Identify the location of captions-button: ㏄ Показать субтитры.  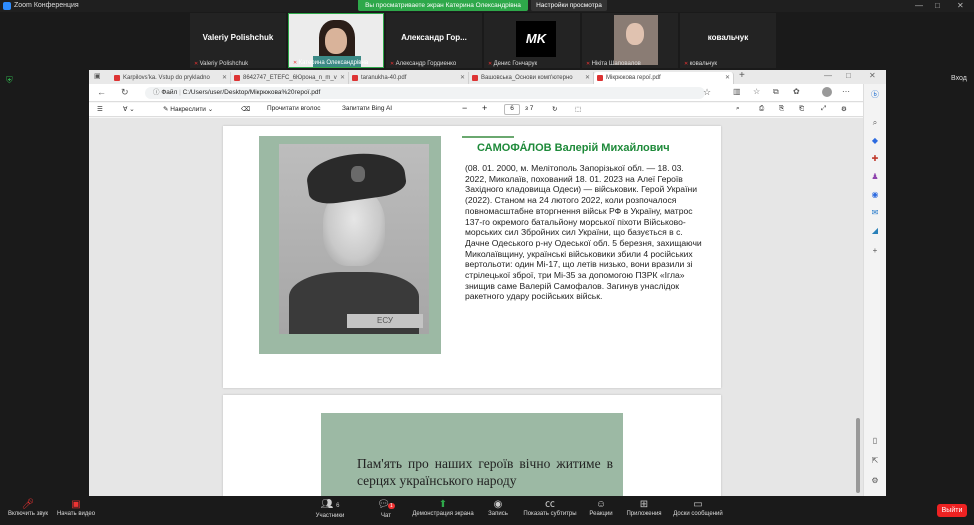
(550, 507).